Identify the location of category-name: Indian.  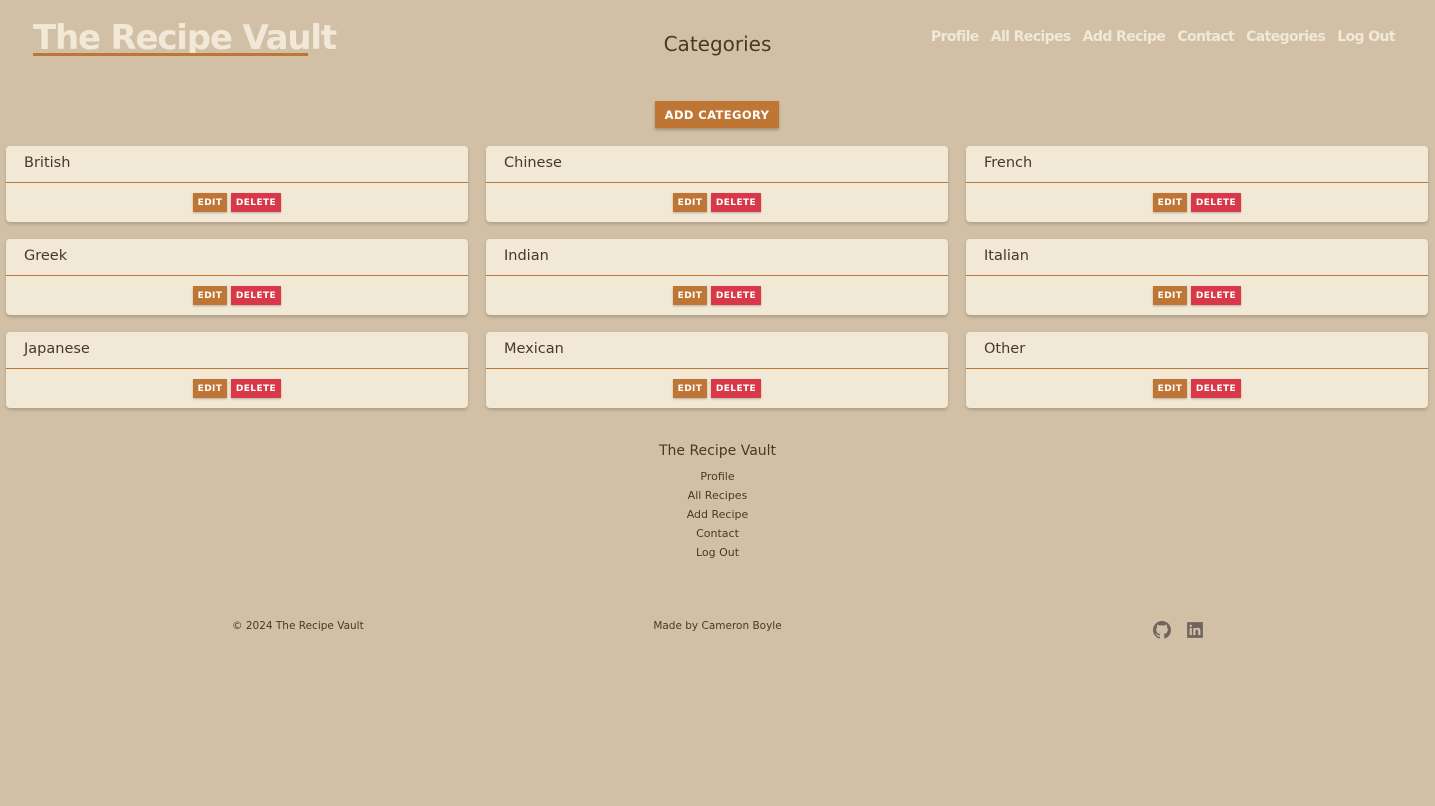
(717, 257).